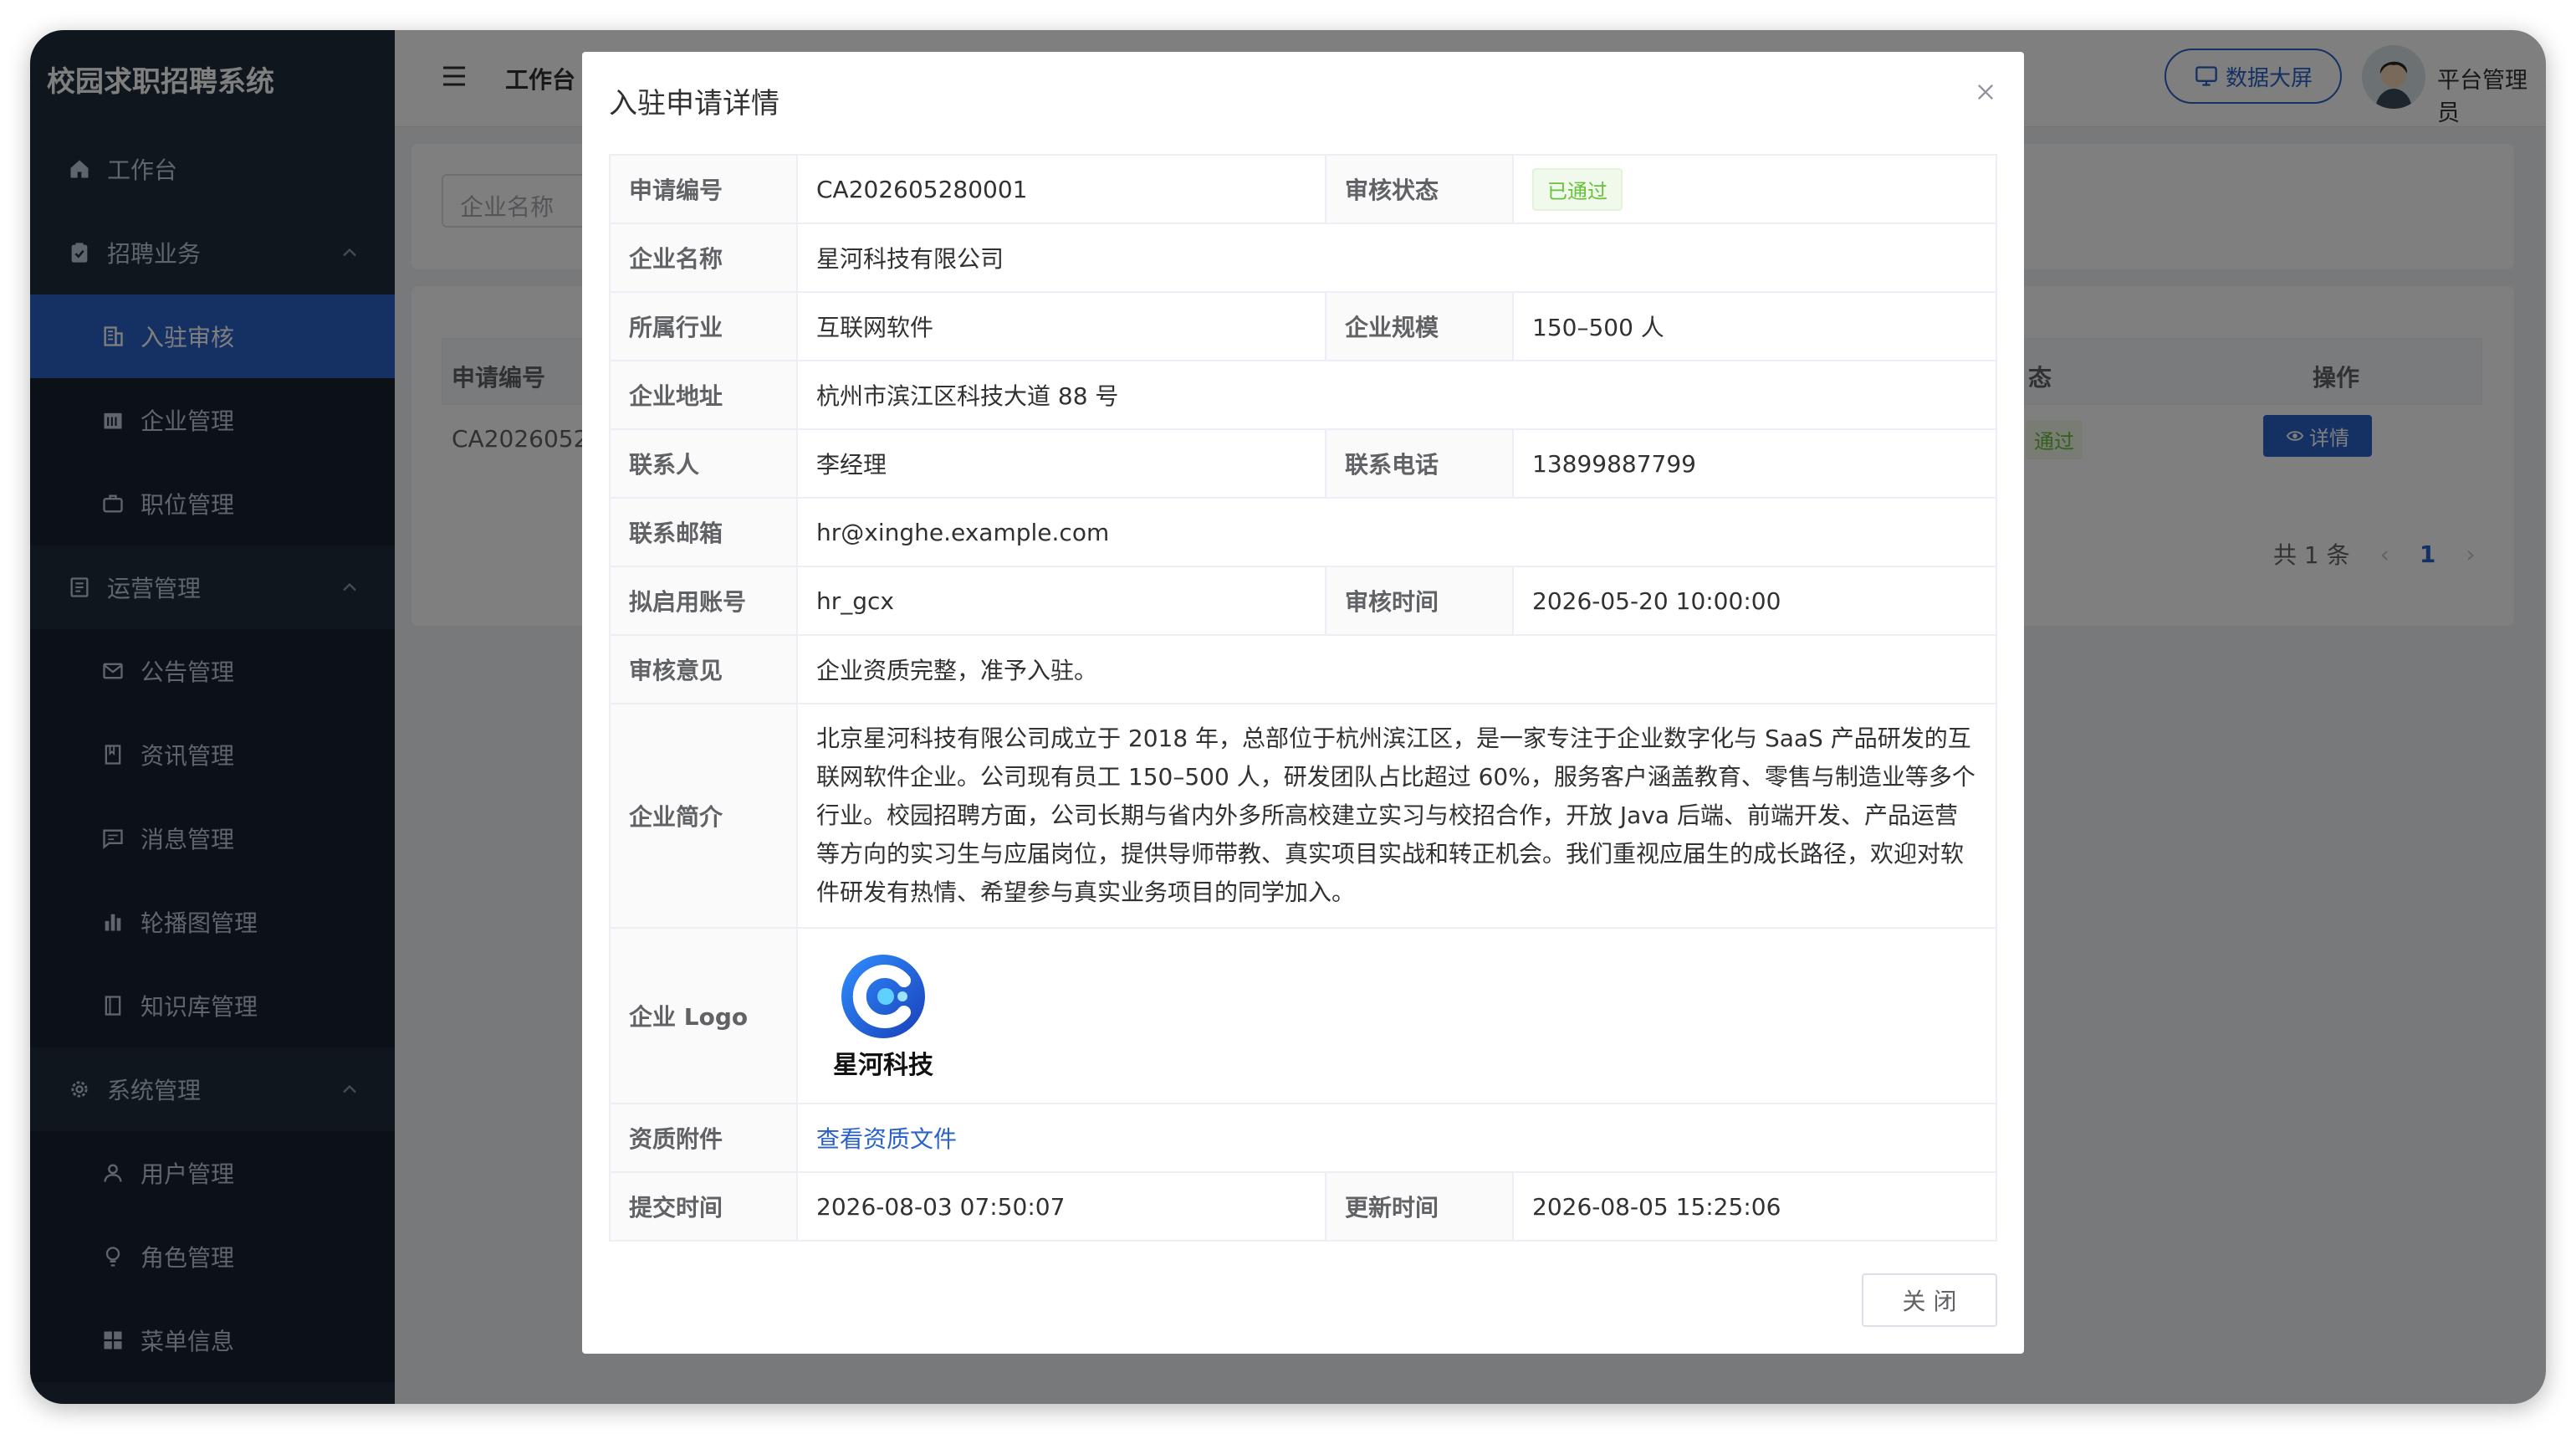 The width and height of the screenshot is (2576, 1434). I want to click on value-attachment-cell: 查看资质文件, so click(1396, 1138).